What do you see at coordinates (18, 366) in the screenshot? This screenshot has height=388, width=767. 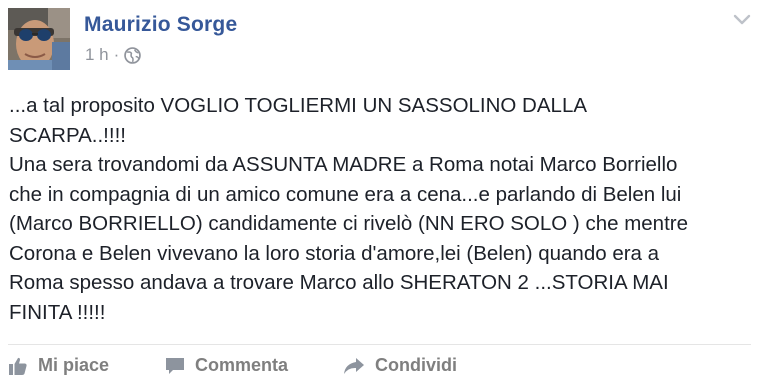 I see `thumbs-up-icon` at bounding box center [18, 366].